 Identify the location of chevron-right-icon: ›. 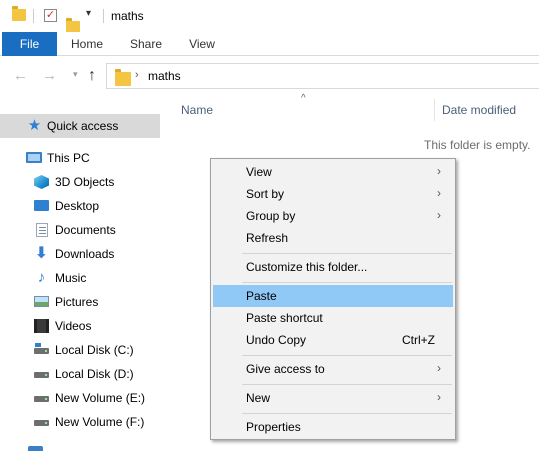
(137, 75).